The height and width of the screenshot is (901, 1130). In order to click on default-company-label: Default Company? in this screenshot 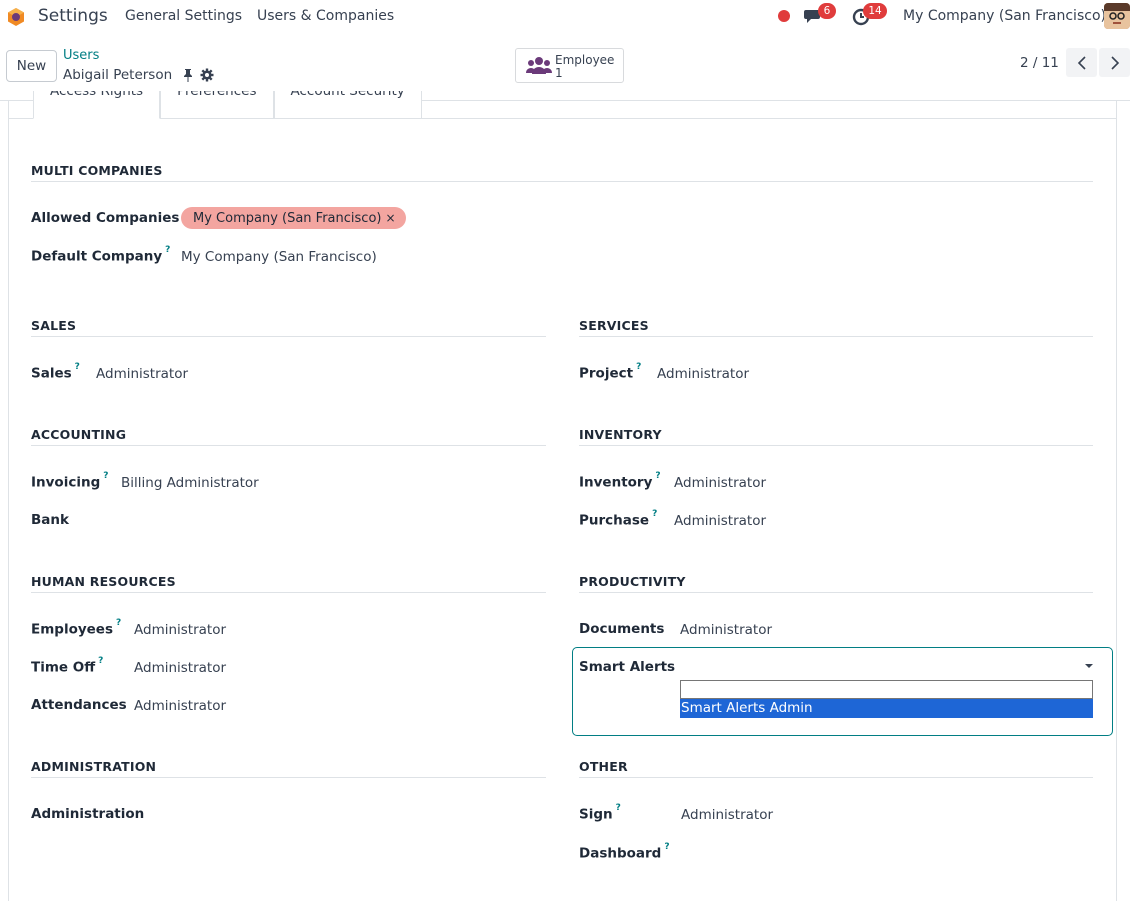, I will do `click(100, 255)`.